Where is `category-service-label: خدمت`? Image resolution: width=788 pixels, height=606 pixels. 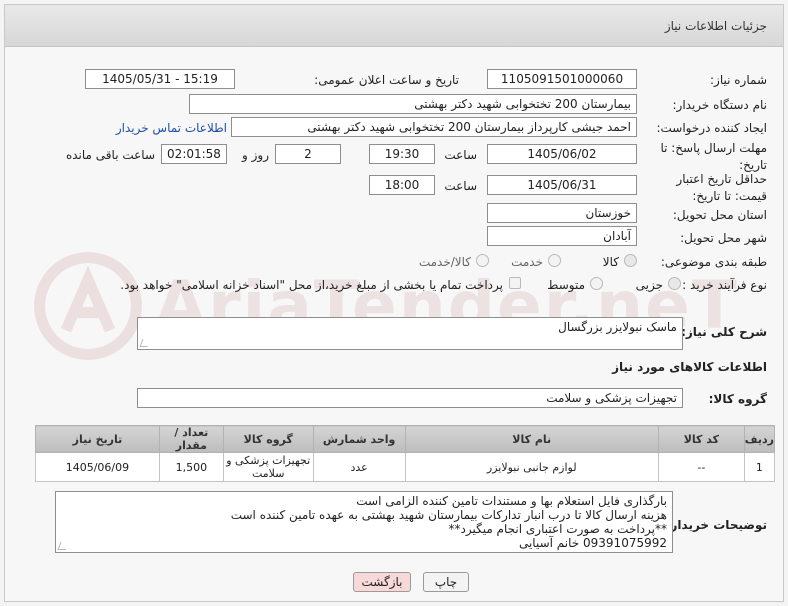 category-service-label: خدمت is located at coordinates (527, 262).